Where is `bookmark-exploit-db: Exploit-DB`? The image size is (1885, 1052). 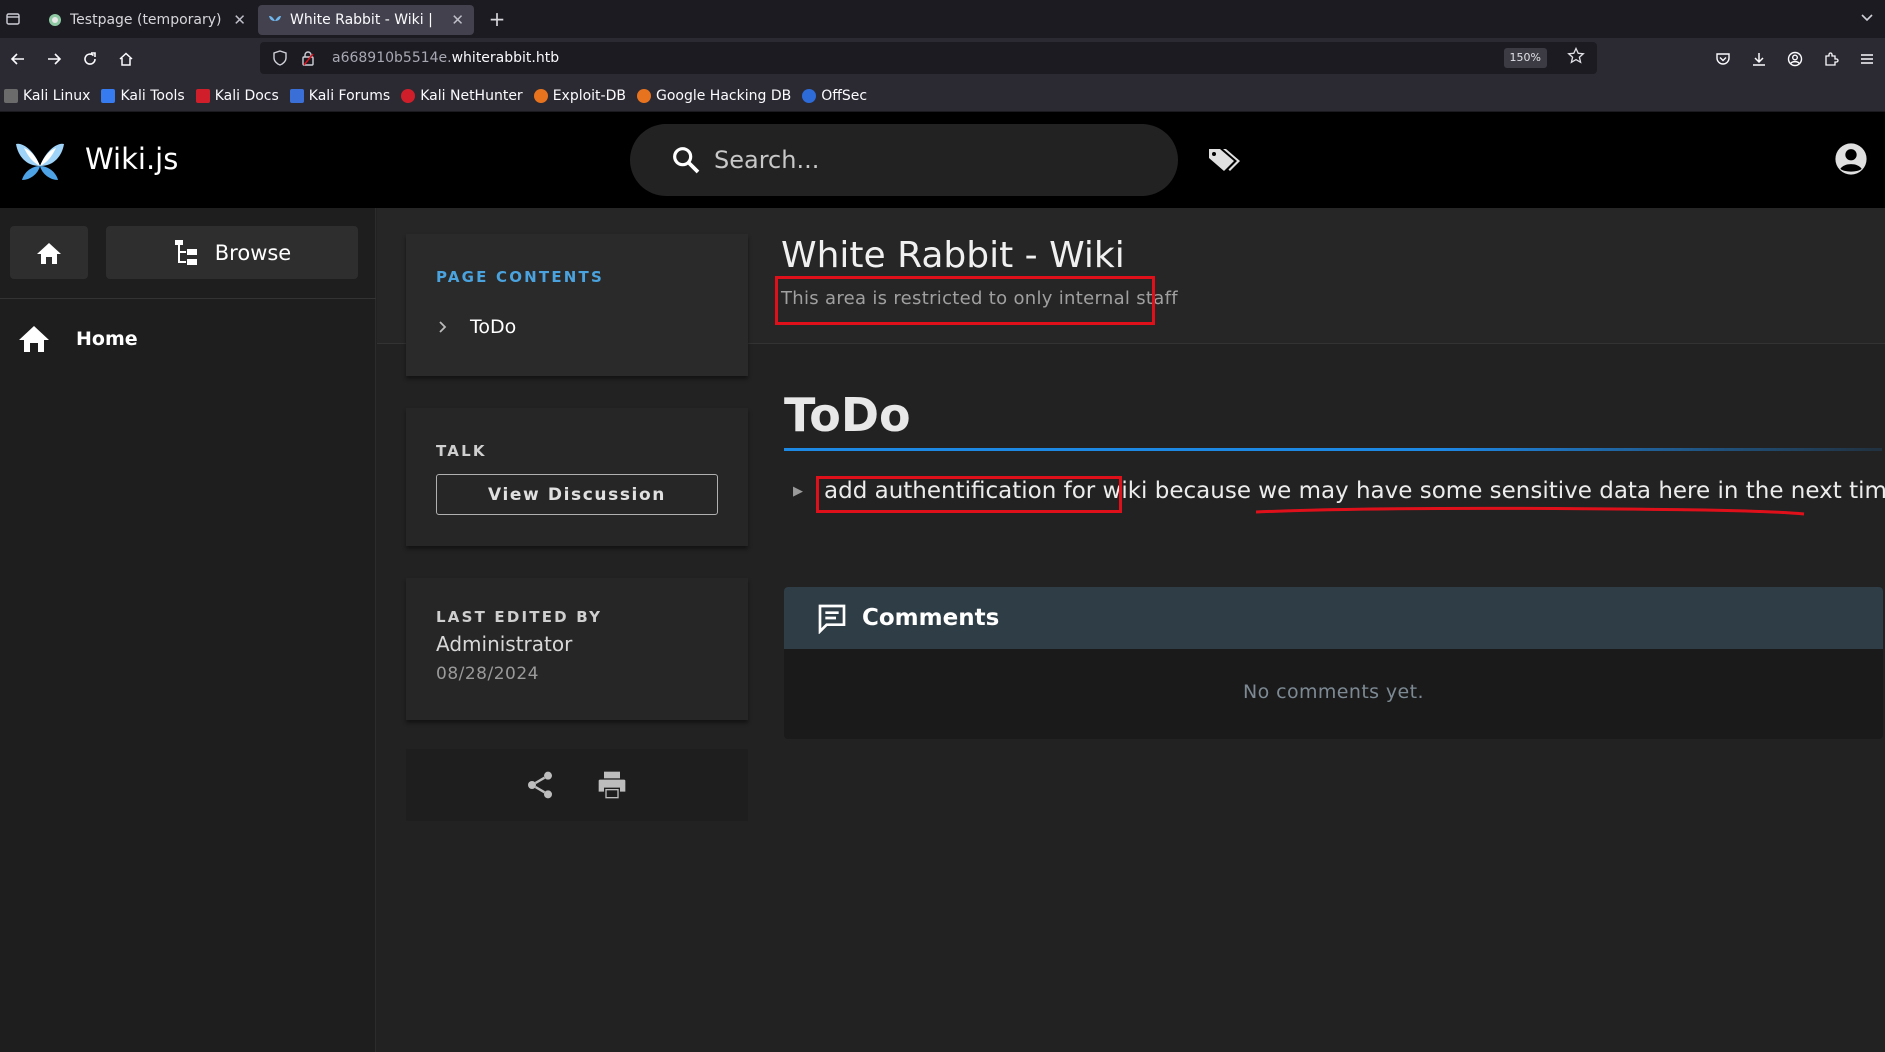 bookmark-exploit-db: Exploit-DB is located at coordinates (579, 96).